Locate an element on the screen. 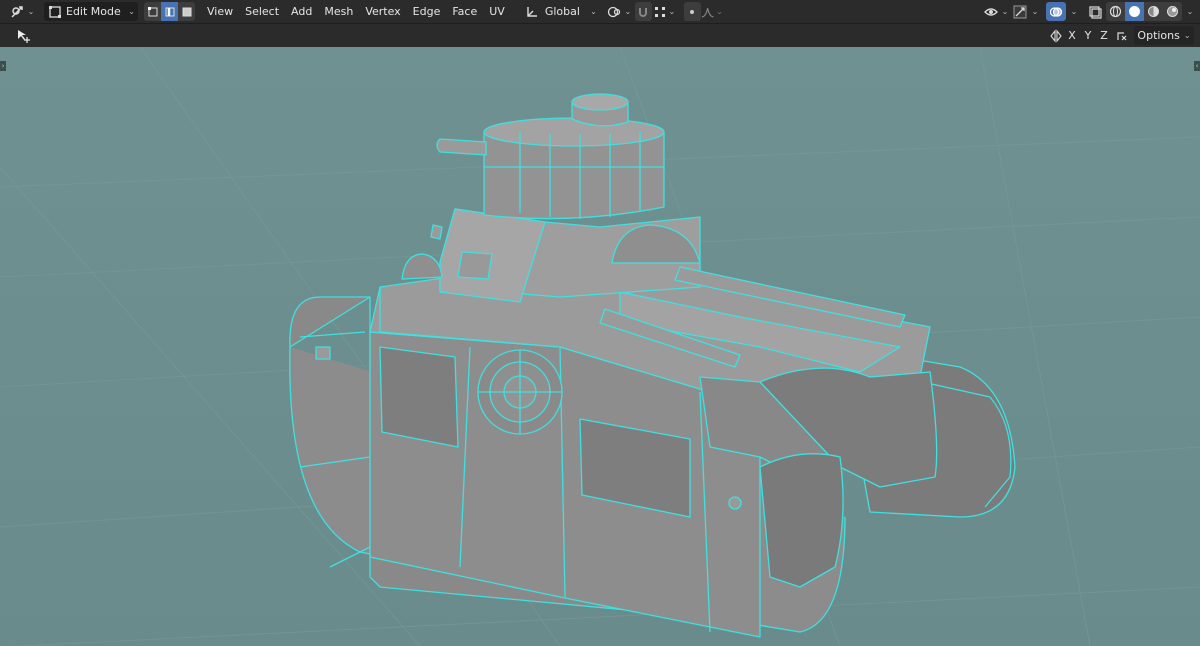 The image size is (1200, 646). shading-mode-group is located at coordinates (1144, 11).